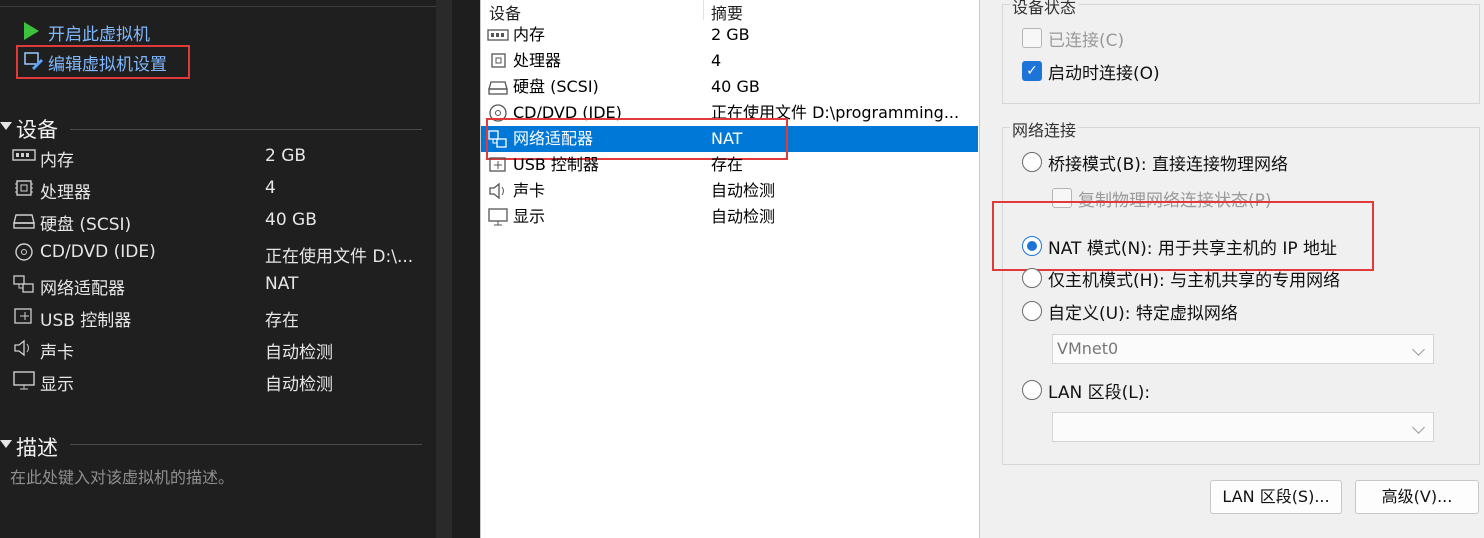 The height and width of the screenshot is (538, 1484). Describe the element at coordinates (215, 286) in the screenshot. I see `device-row: 网络适配器 NAT` at that location.